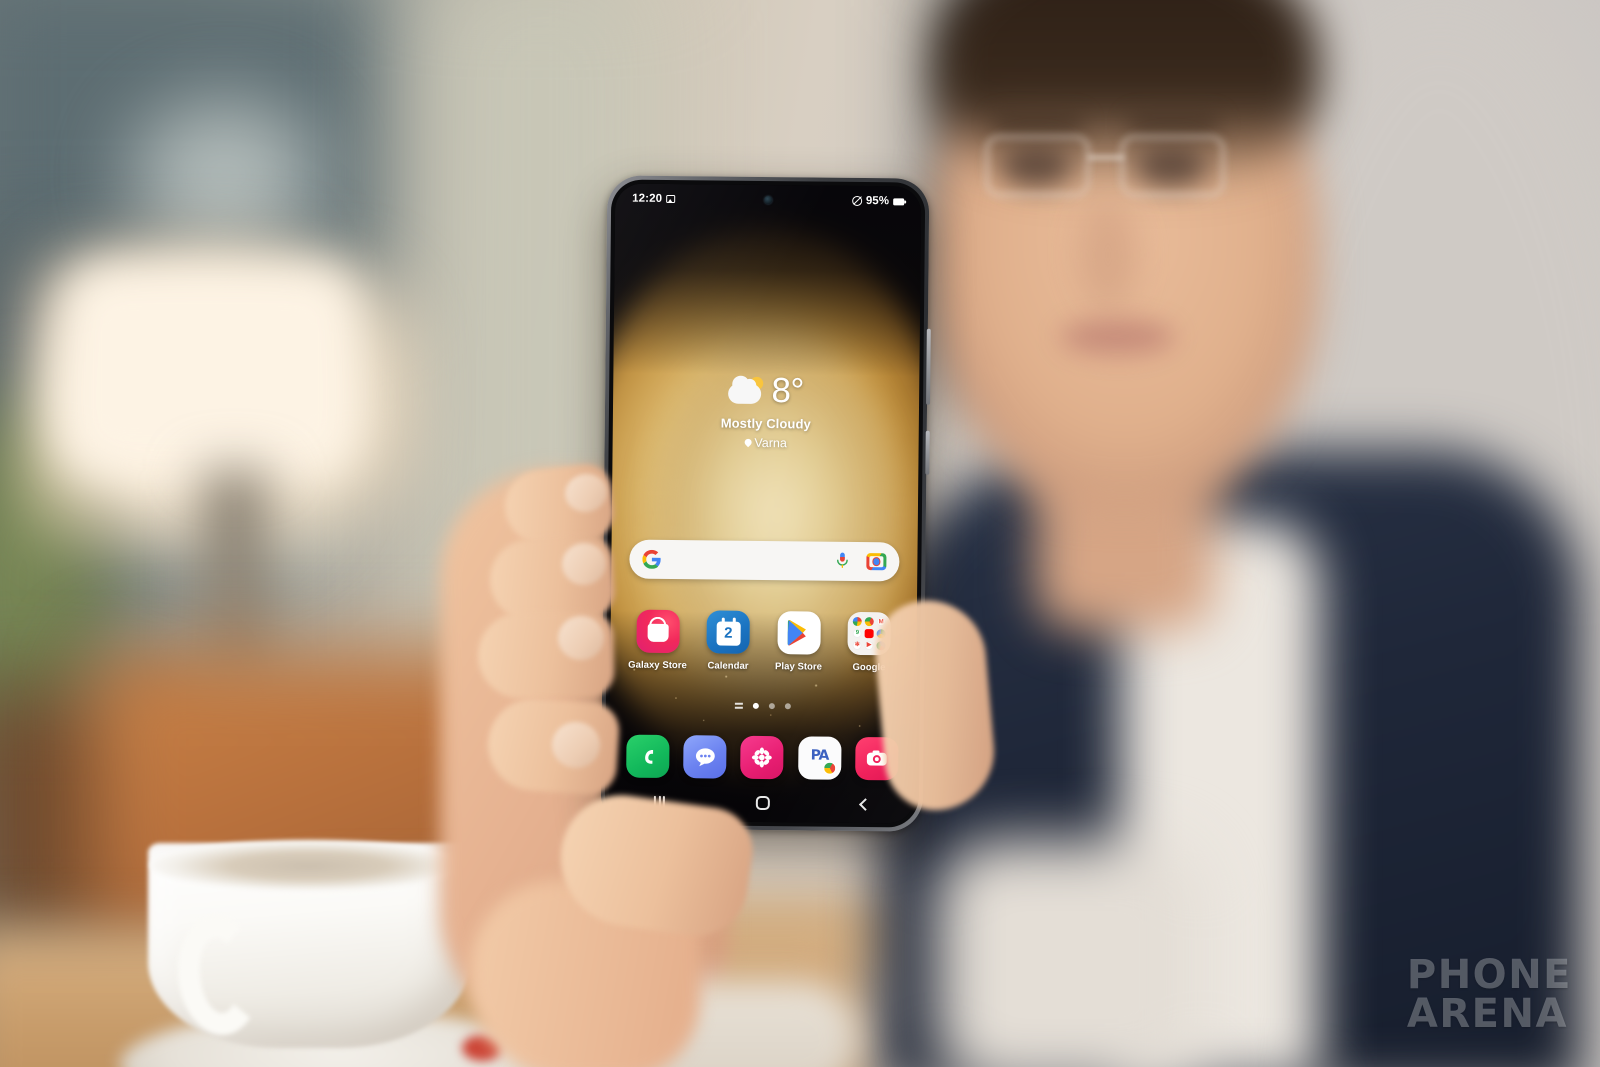  Describe the element at coordinates (705, 757) in the screenshot. I see `messages-icon` at that location.